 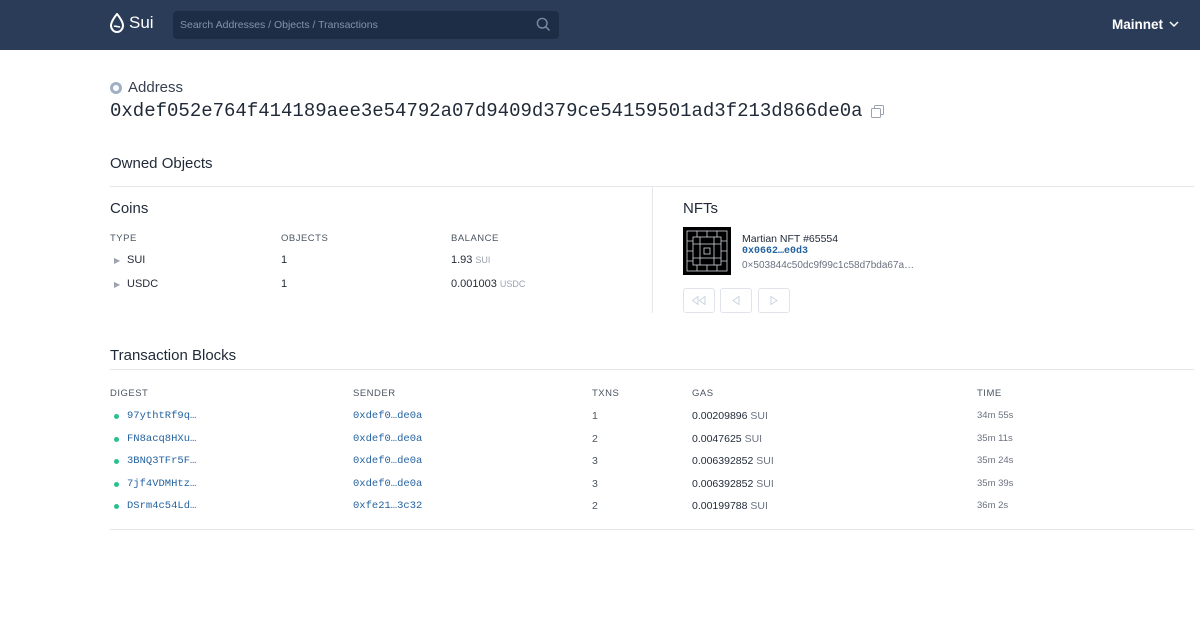 I want to click on search-input, so click(x=366, y=25).